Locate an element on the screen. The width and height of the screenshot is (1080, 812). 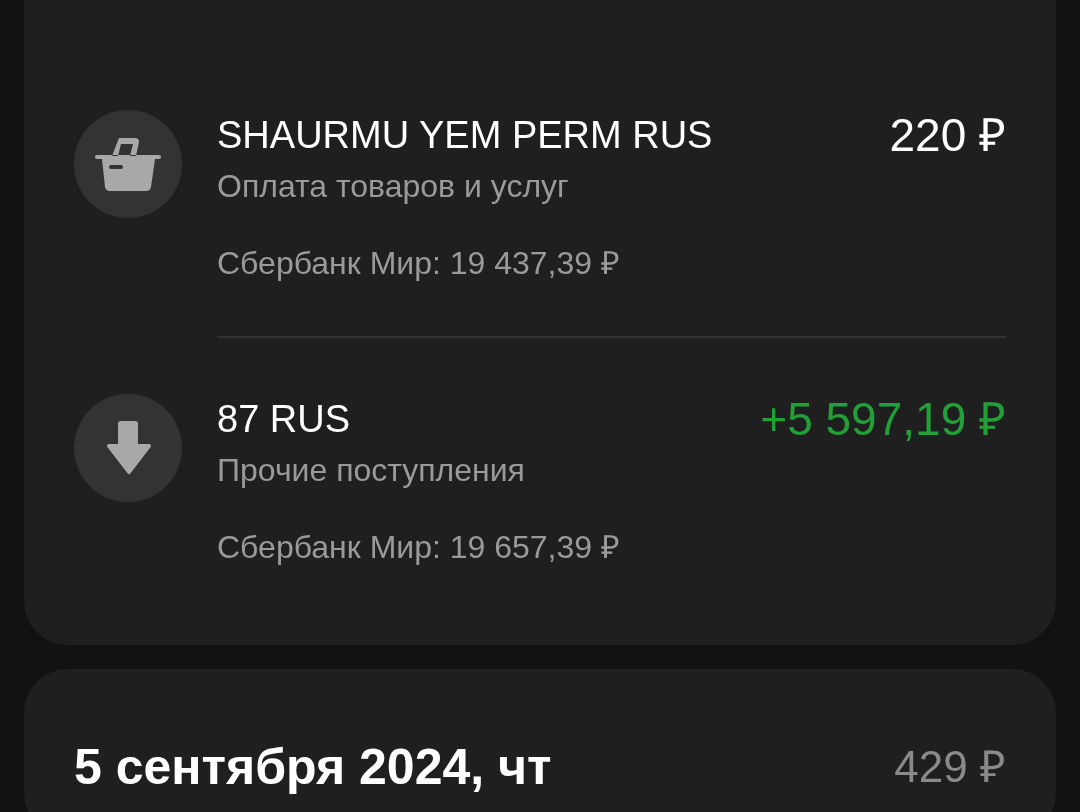
account-balance: Сбербанк Мир: 19 657,39 ₽ is located at coordinates (419, 547).